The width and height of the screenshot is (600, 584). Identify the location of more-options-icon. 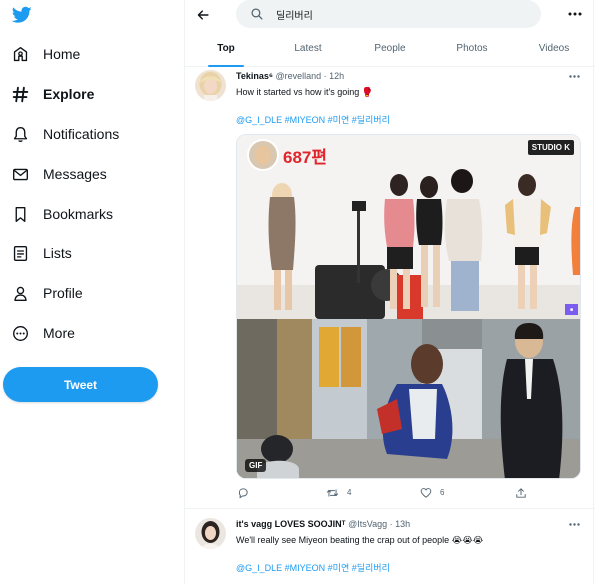
(575, 14).